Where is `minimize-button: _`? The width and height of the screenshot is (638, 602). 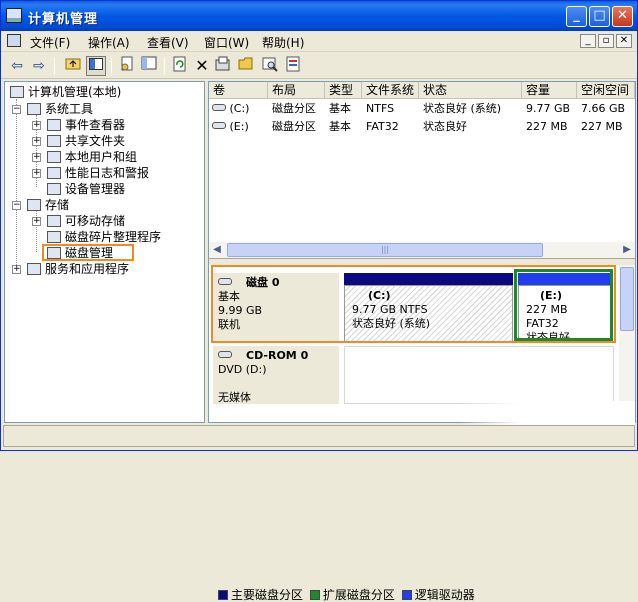
minimize-button: _ is located at coordinates (576, 16).